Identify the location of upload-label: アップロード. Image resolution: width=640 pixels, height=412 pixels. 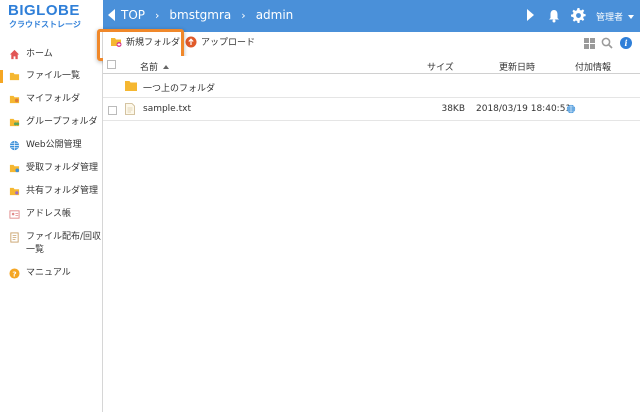
(228, 43).